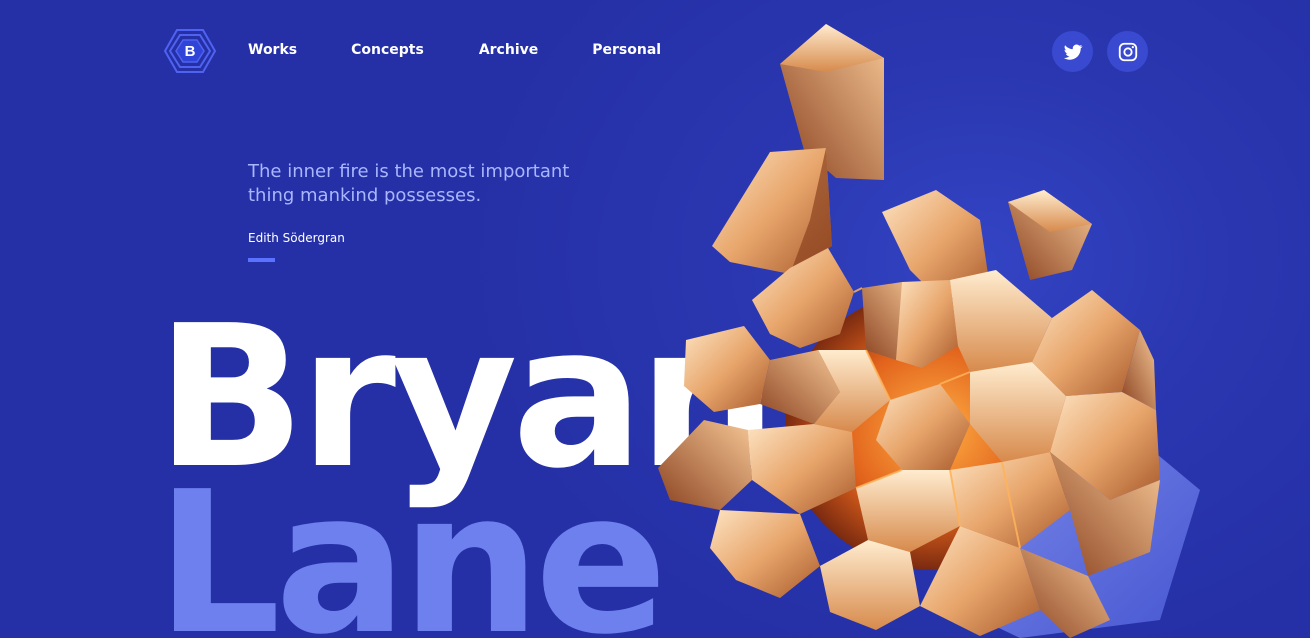 The width and height of the screenshot is (1310, 638). What do you see at coordinates (454, 50) in the screenshot?
I see `main-nav: Works Concepts Archive Personal` at bounding box center [454, 50].